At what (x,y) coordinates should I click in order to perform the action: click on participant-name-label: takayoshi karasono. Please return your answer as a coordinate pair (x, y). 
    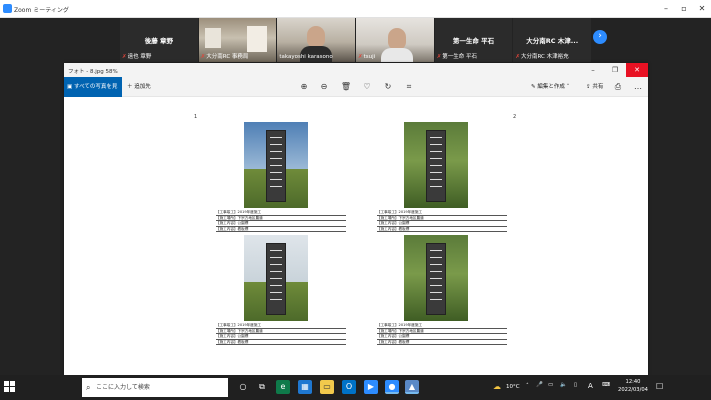
    Looking at the image, I should click on (306, 57).